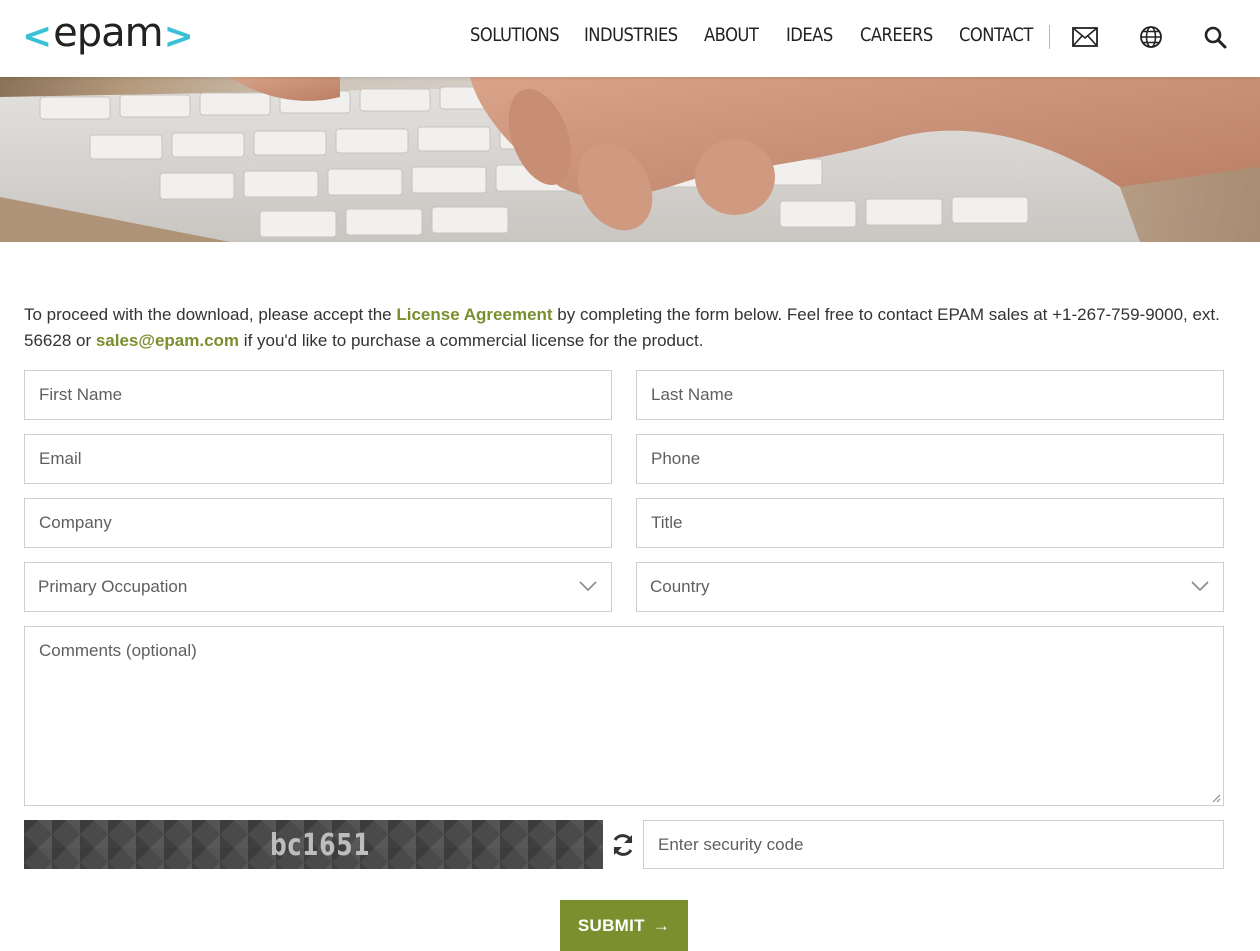  Describe the element at coordinates (118, 650) in the screenshot. I see `comments-placeholder: Comments (optional)` at that location.